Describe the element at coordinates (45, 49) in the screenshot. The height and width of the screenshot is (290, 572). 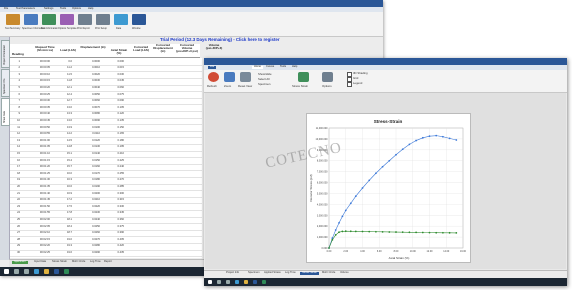
I see `column-header-elapsed-time: Elapsed Time (hh:mm:ss)` at that location.